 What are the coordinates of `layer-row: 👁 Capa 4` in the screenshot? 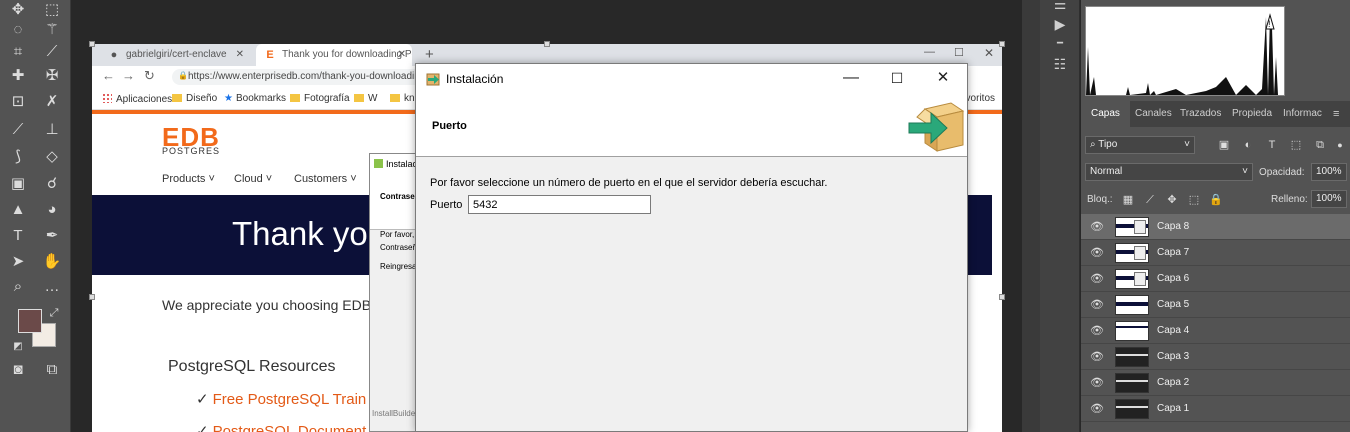 It's located at (1215, 331).